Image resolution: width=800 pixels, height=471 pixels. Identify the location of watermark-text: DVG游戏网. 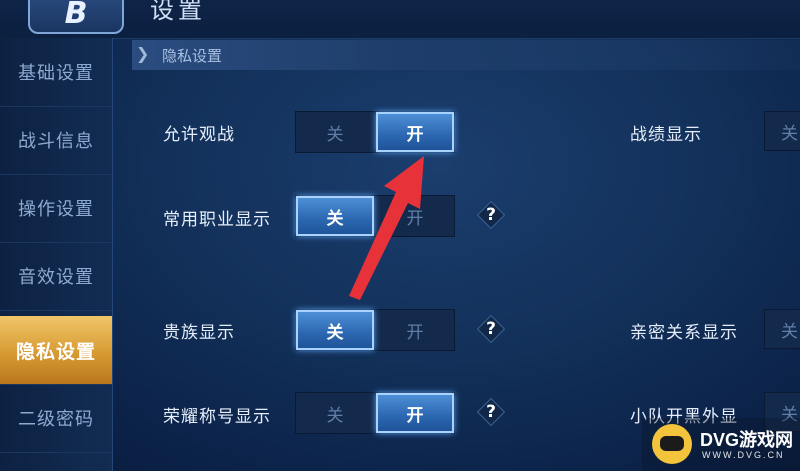
(747, 440).